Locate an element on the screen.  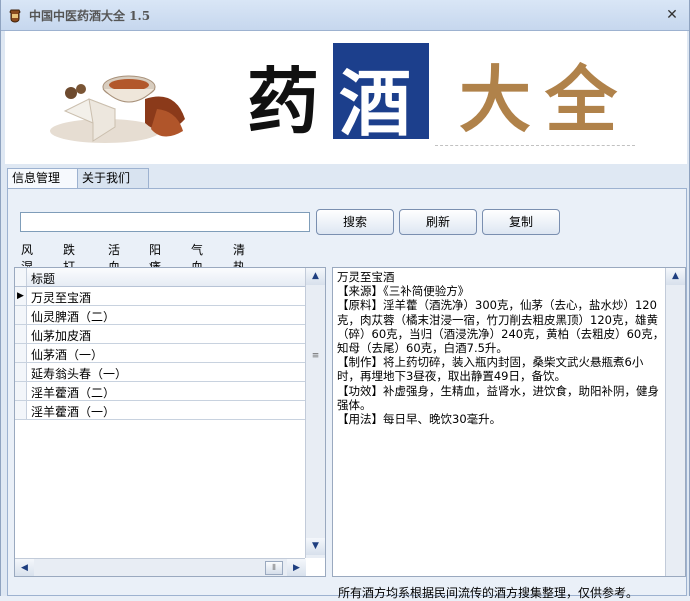
list-horizontal-scrollbar: ◀ ⦀ ▶ is located at coordinates (160, 567).